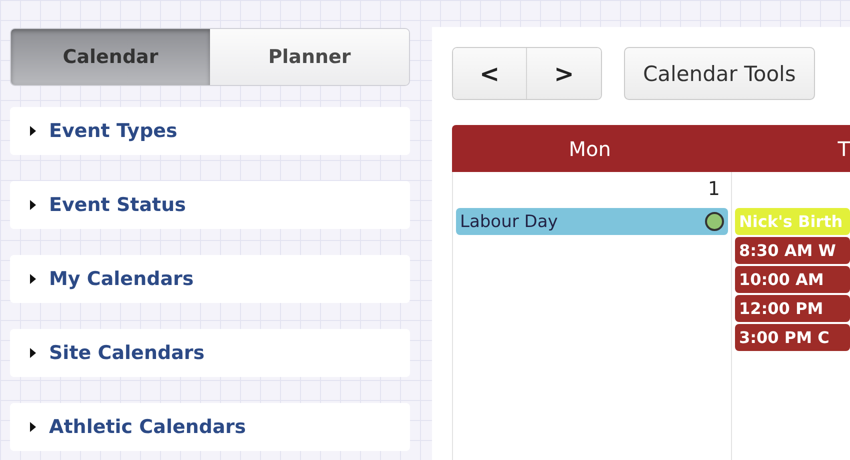 This screenshot has height=460, width=850. I want to click on previous-button: <, so click(490, 73).